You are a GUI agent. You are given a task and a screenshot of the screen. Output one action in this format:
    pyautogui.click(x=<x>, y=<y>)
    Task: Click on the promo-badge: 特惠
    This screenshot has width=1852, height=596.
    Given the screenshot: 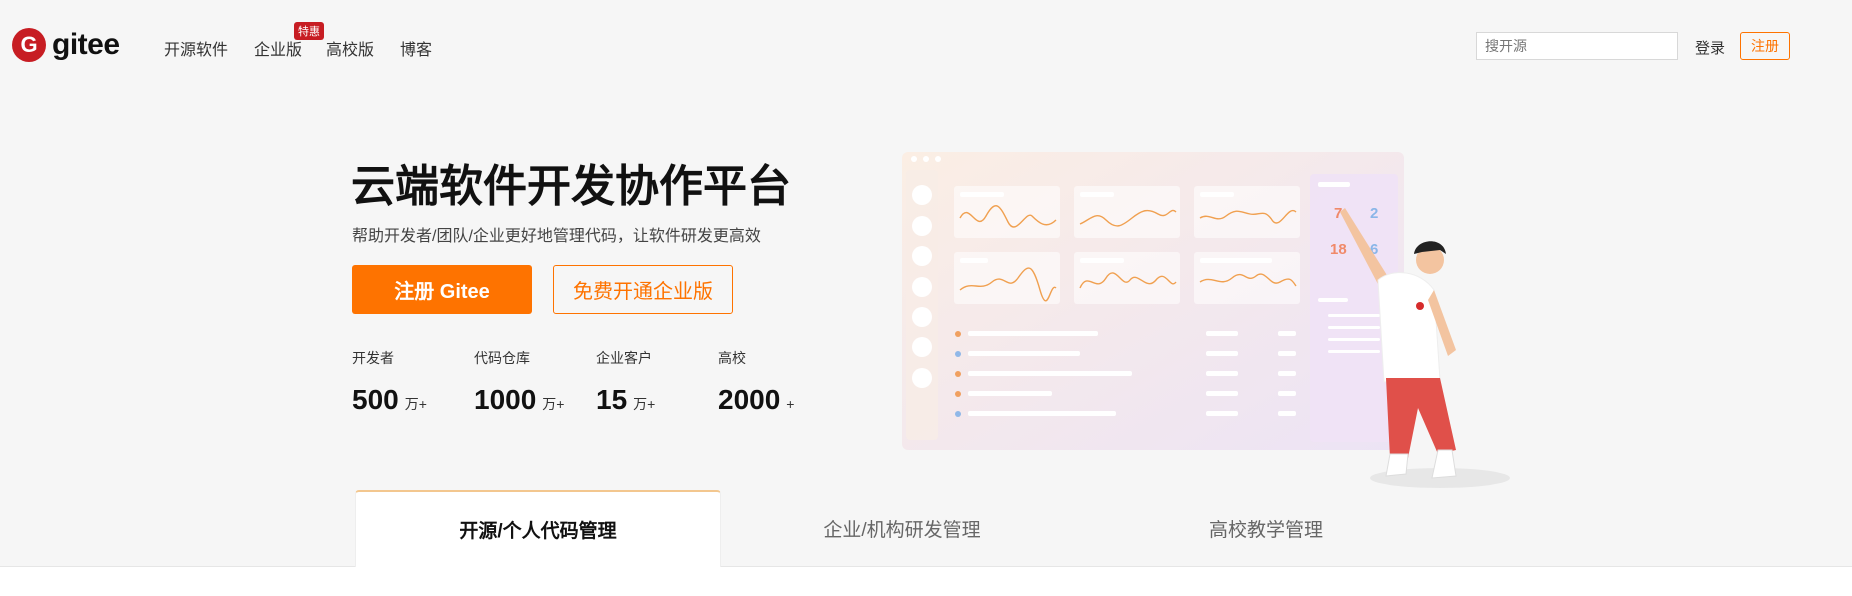 What is the action you would take?
    pyautogui.click(x=309, y=31)
    